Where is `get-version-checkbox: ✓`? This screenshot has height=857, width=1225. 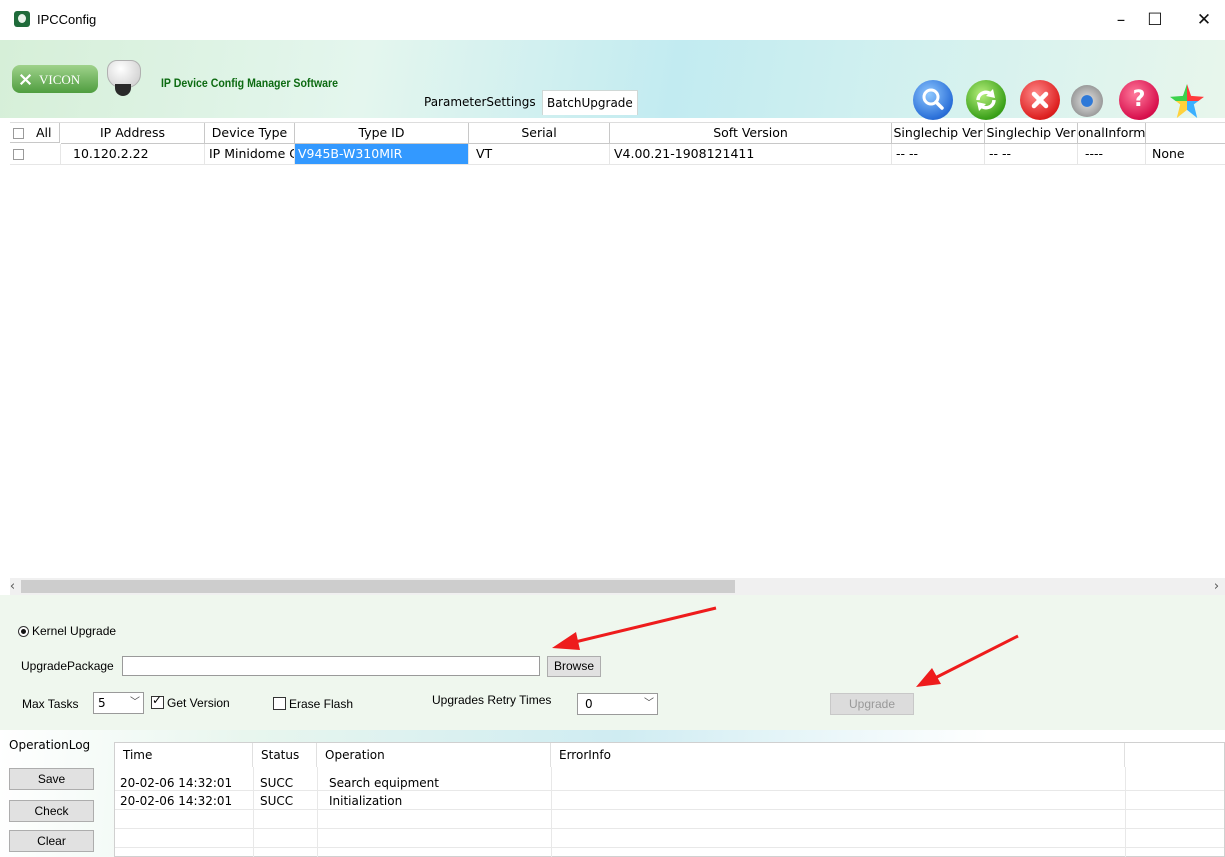 get-version-checkbox: ✓ is located at coordinates (157, 701).